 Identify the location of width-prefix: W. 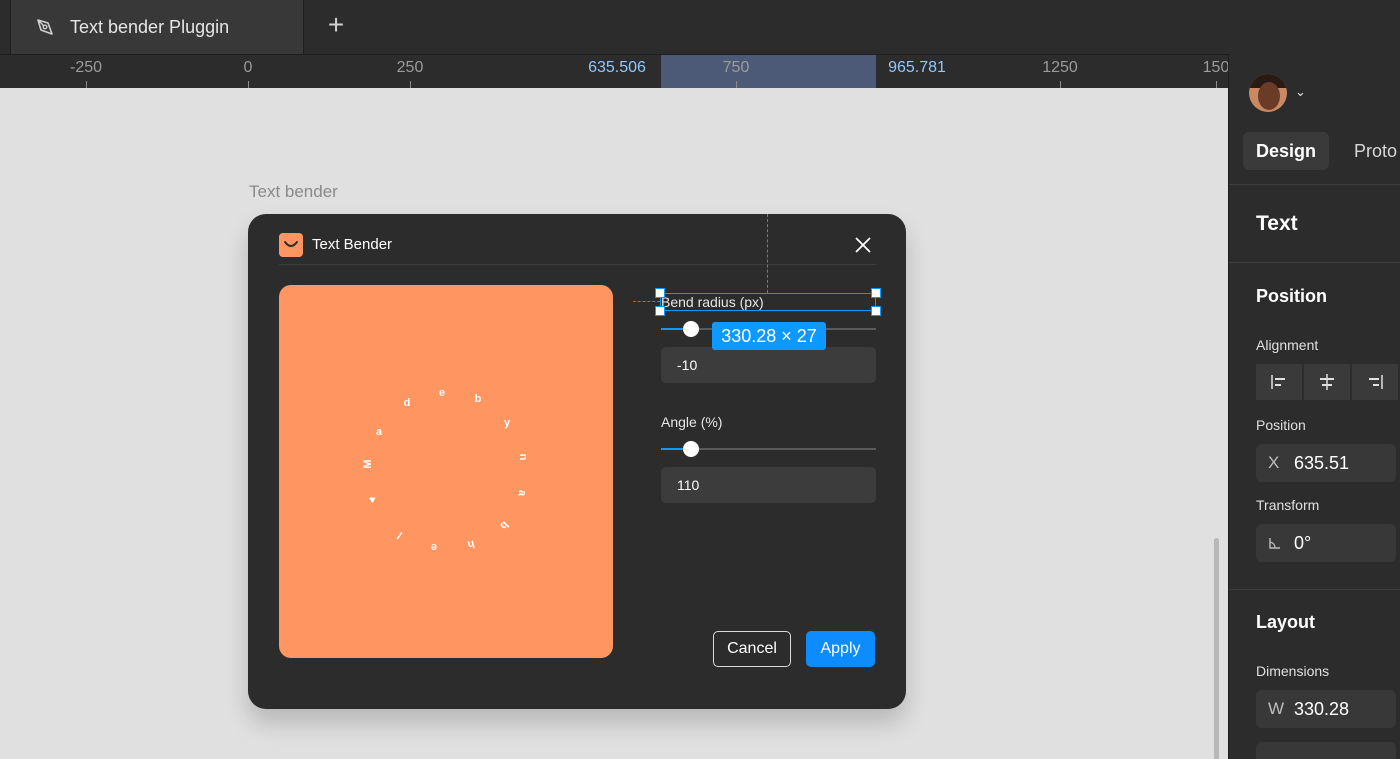
(1276, 708).